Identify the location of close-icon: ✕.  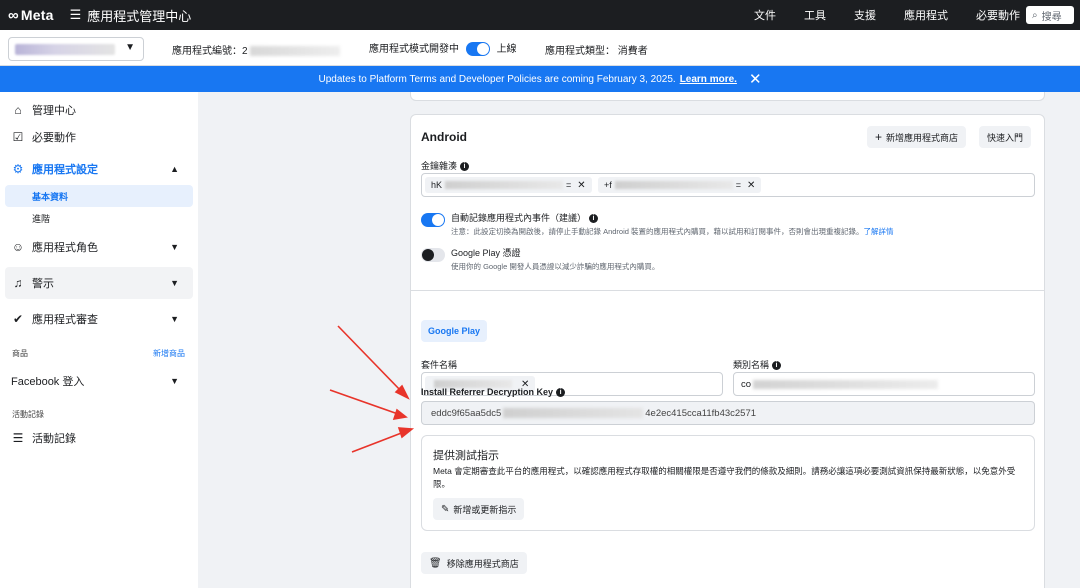
(755, 79).